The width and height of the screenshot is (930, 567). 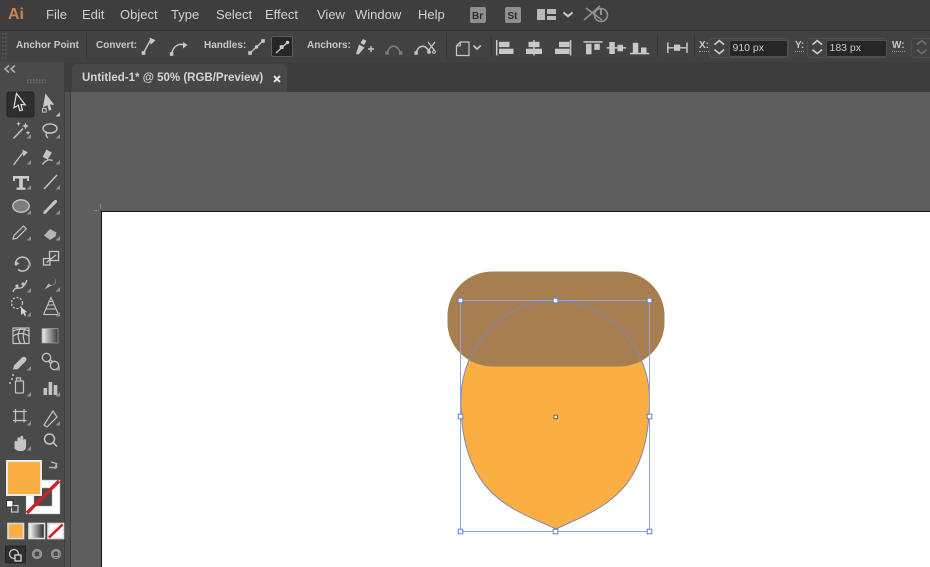 What do you see at coordinates (477, 16) in the screenshot?
I see `svg-text: Br` at bounding box center [477, 16].